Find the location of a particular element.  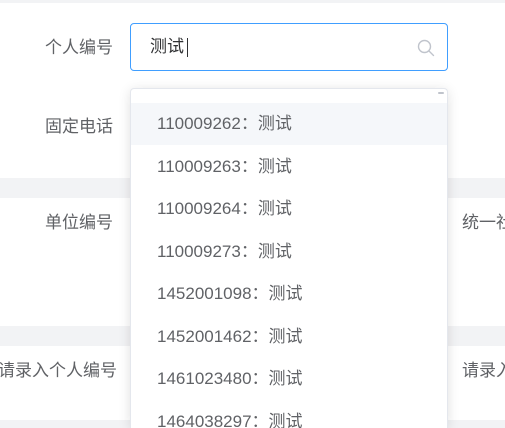

dropdown-option: 1461023480：测试 is located at coordinates (289, 379).